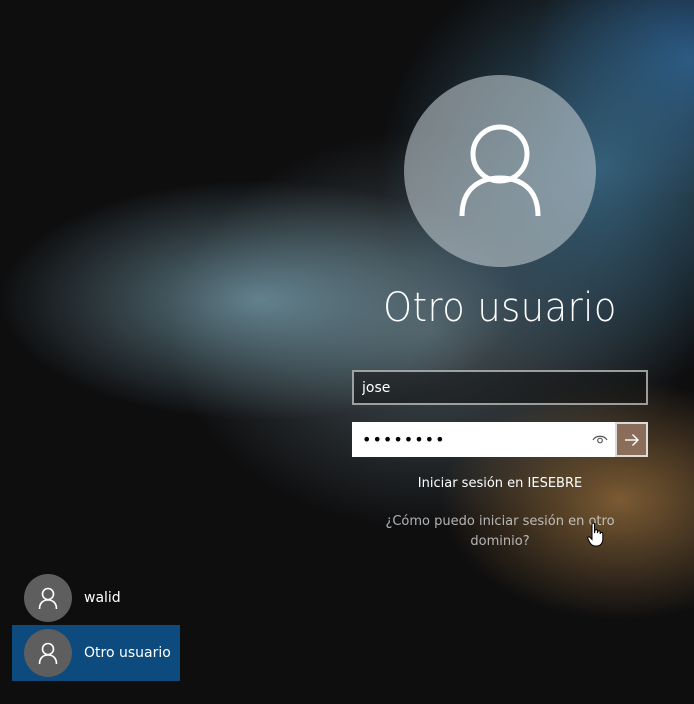 This screenshot has width=694, height=704. I want to click on eye-icon, so click(600, 439).